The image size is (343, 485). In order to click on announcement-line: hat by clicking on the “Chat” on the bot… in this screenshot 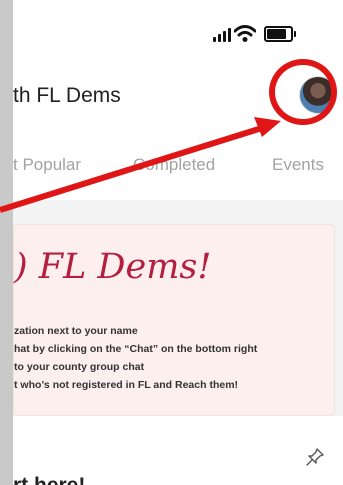, I will do `click(136, 349)`.